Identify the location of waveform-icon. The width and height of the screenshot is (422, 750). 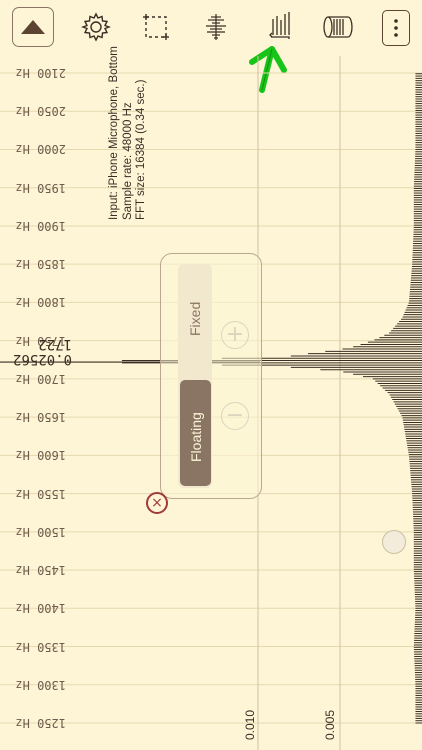
(216, 27).